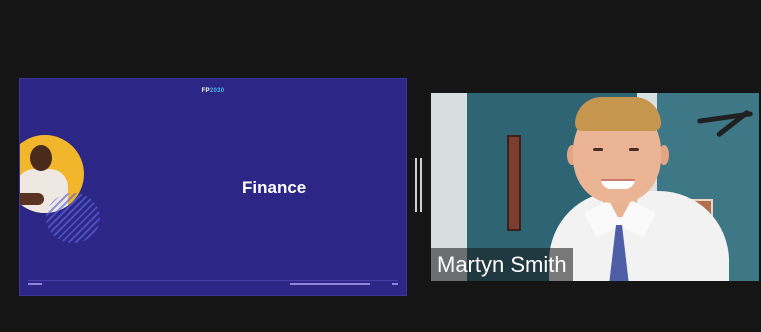 This screenshot has width=761, height=332. Describe the element at coordinates (35, 284) in the screenshot. I see `slide-footer-left-mark` at that location.